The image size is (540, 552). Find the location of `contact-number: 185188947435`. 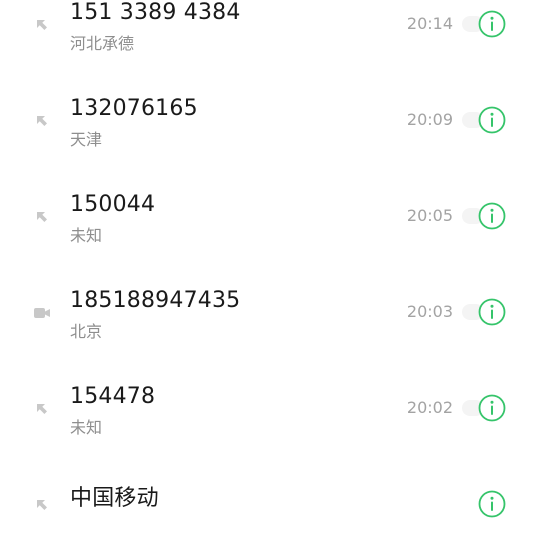

contact-number: 185188947435 is located at coordinates (155, 300).